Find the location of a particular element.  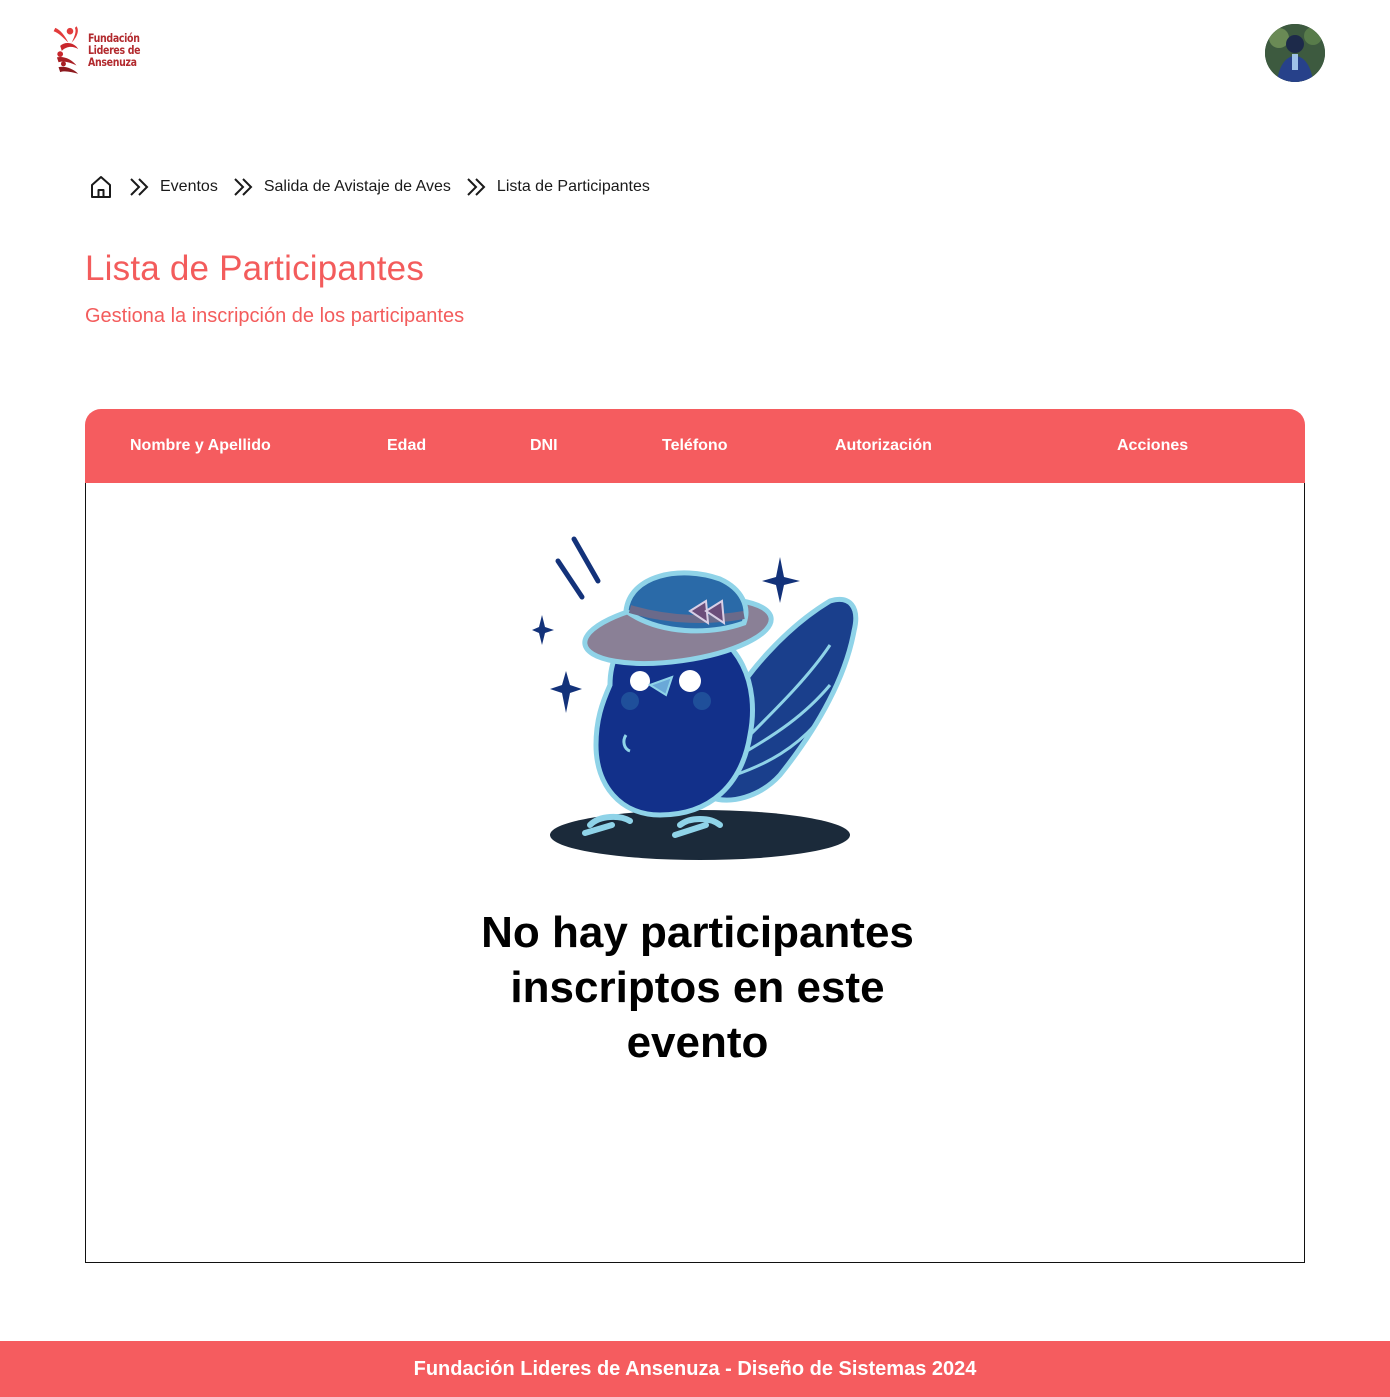

user-avatar-icon is located at coordinates (1295, 53).